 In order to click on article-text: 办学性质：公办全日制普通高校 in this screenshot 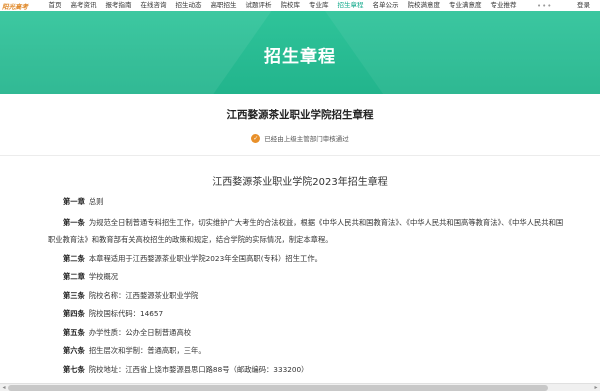, I will do `click(140, 332)`.